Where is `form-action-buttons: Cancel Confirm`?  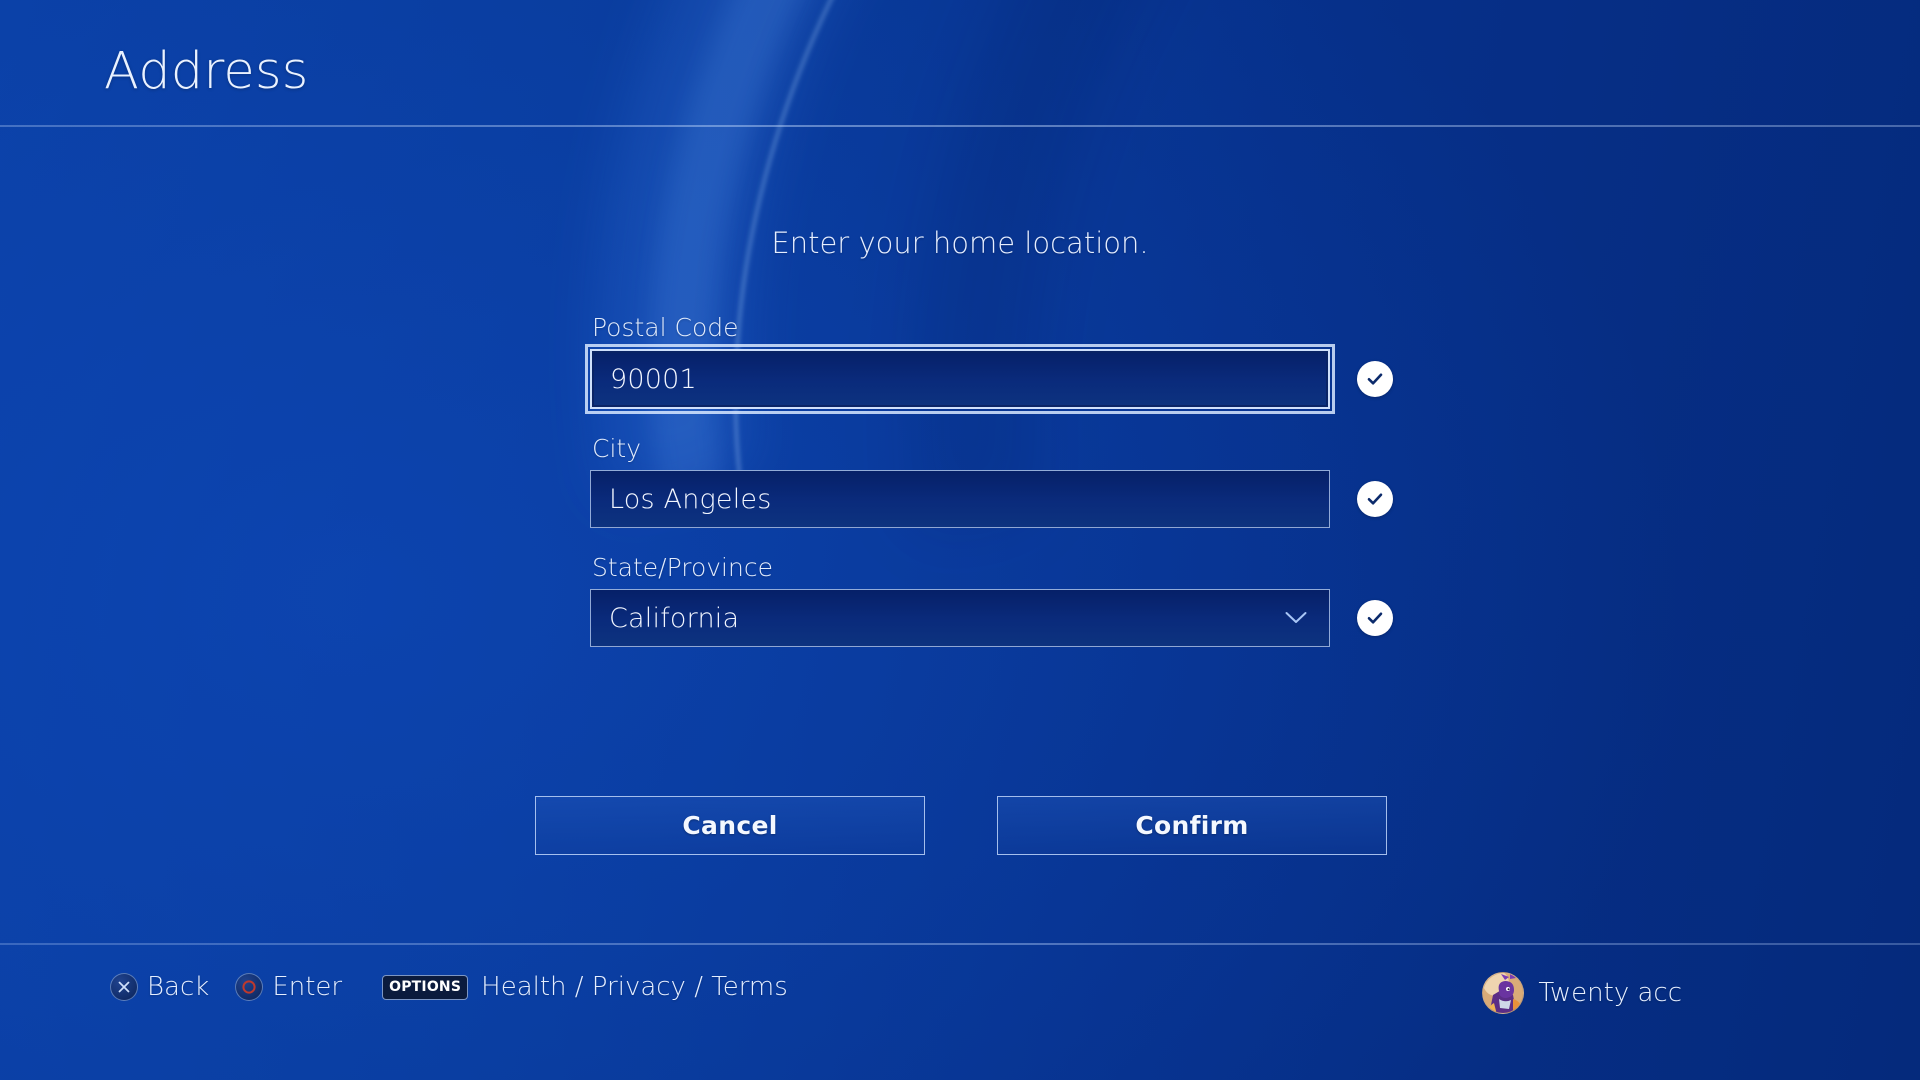
form-action-buttons: Cancel Confirm is located at coordinates (961, 825).